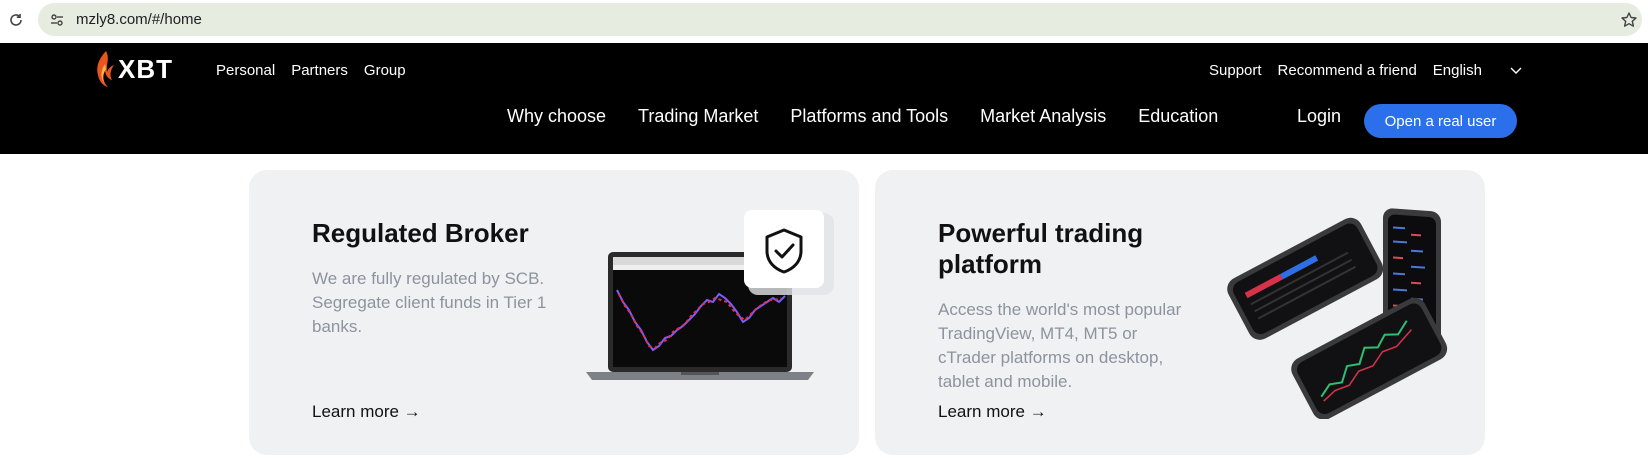 The image size is (1648, 474). I want to click on nav-education: Education, so click(1178, 116).